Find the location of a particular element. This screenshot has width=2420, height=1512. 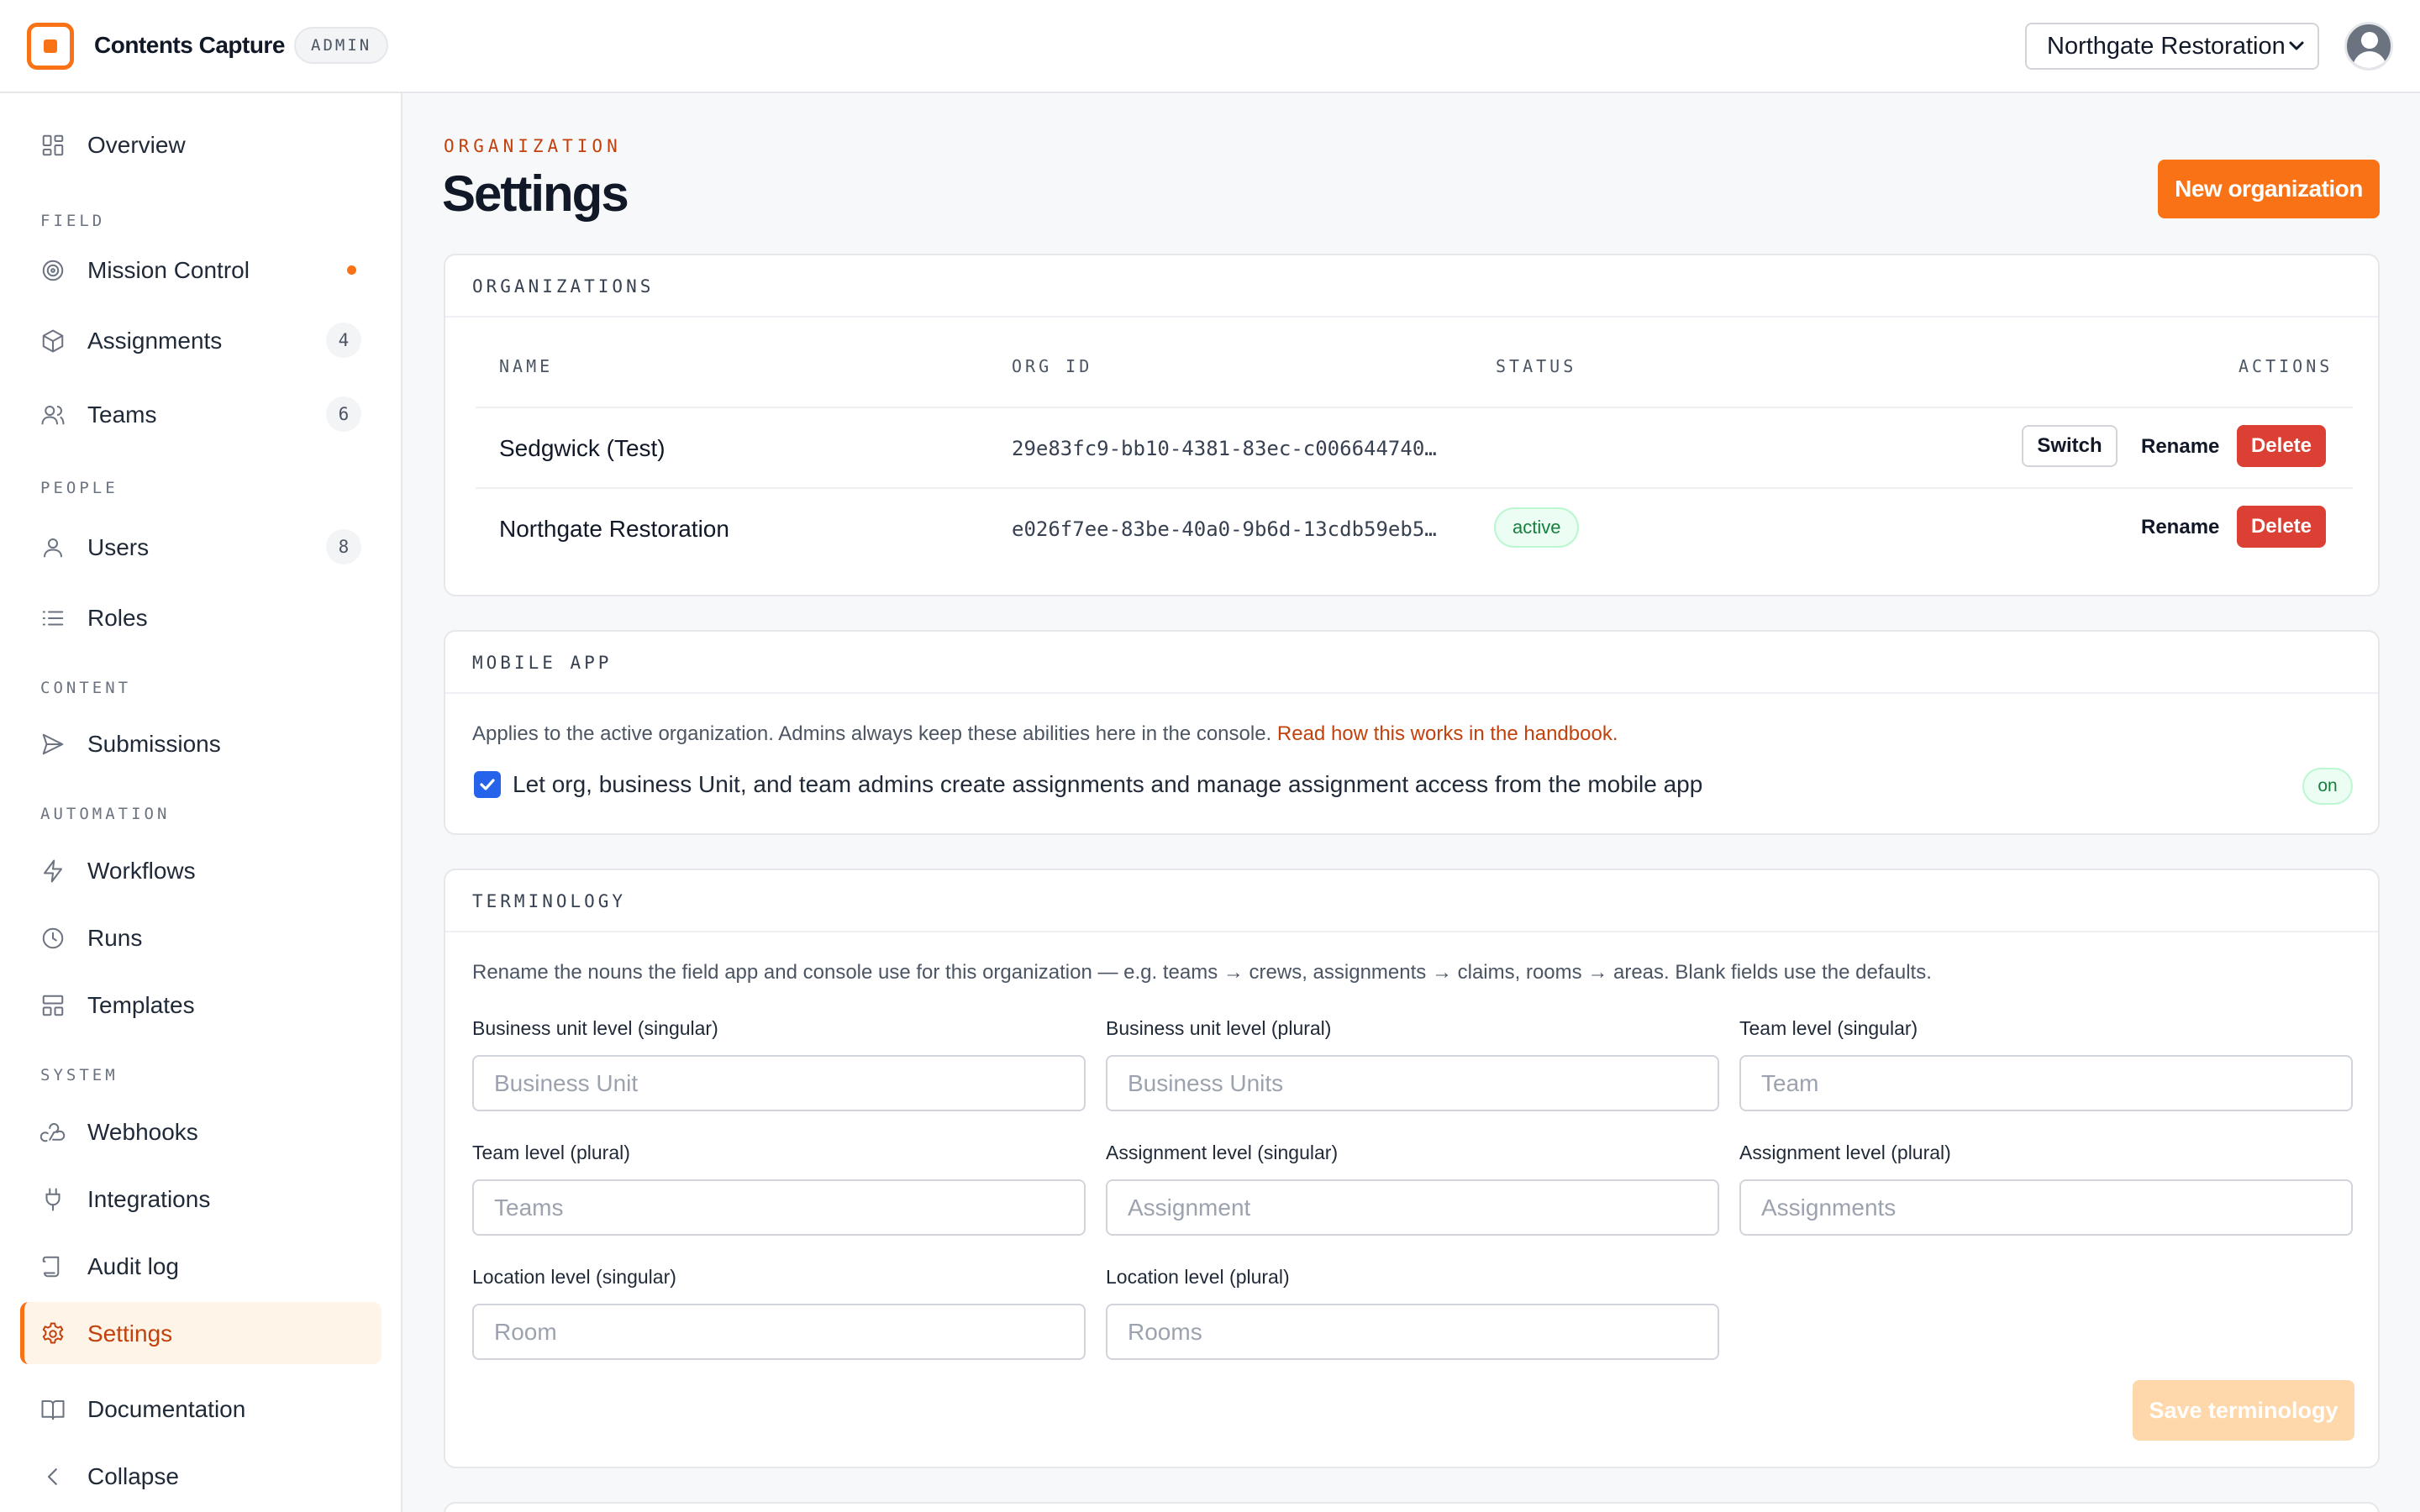

status-badge: on is located at coordinates (2328, 786).